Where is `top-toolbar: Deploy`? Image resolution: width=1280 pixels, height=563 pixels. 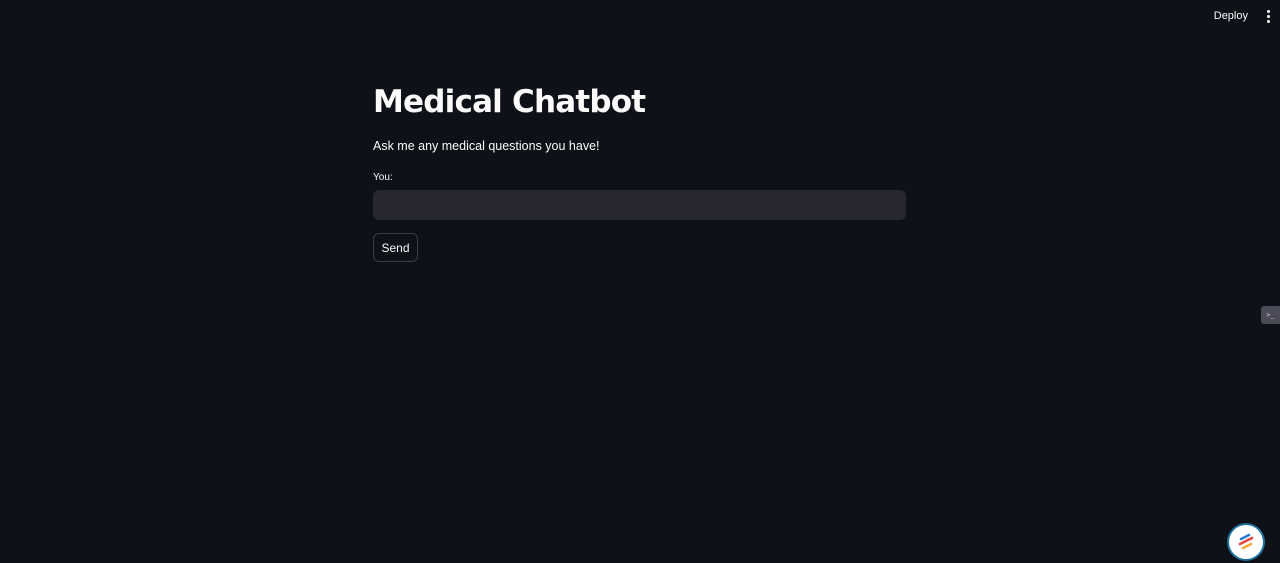 top-toolbar: Deploy is located at coordinates (1243, 16).